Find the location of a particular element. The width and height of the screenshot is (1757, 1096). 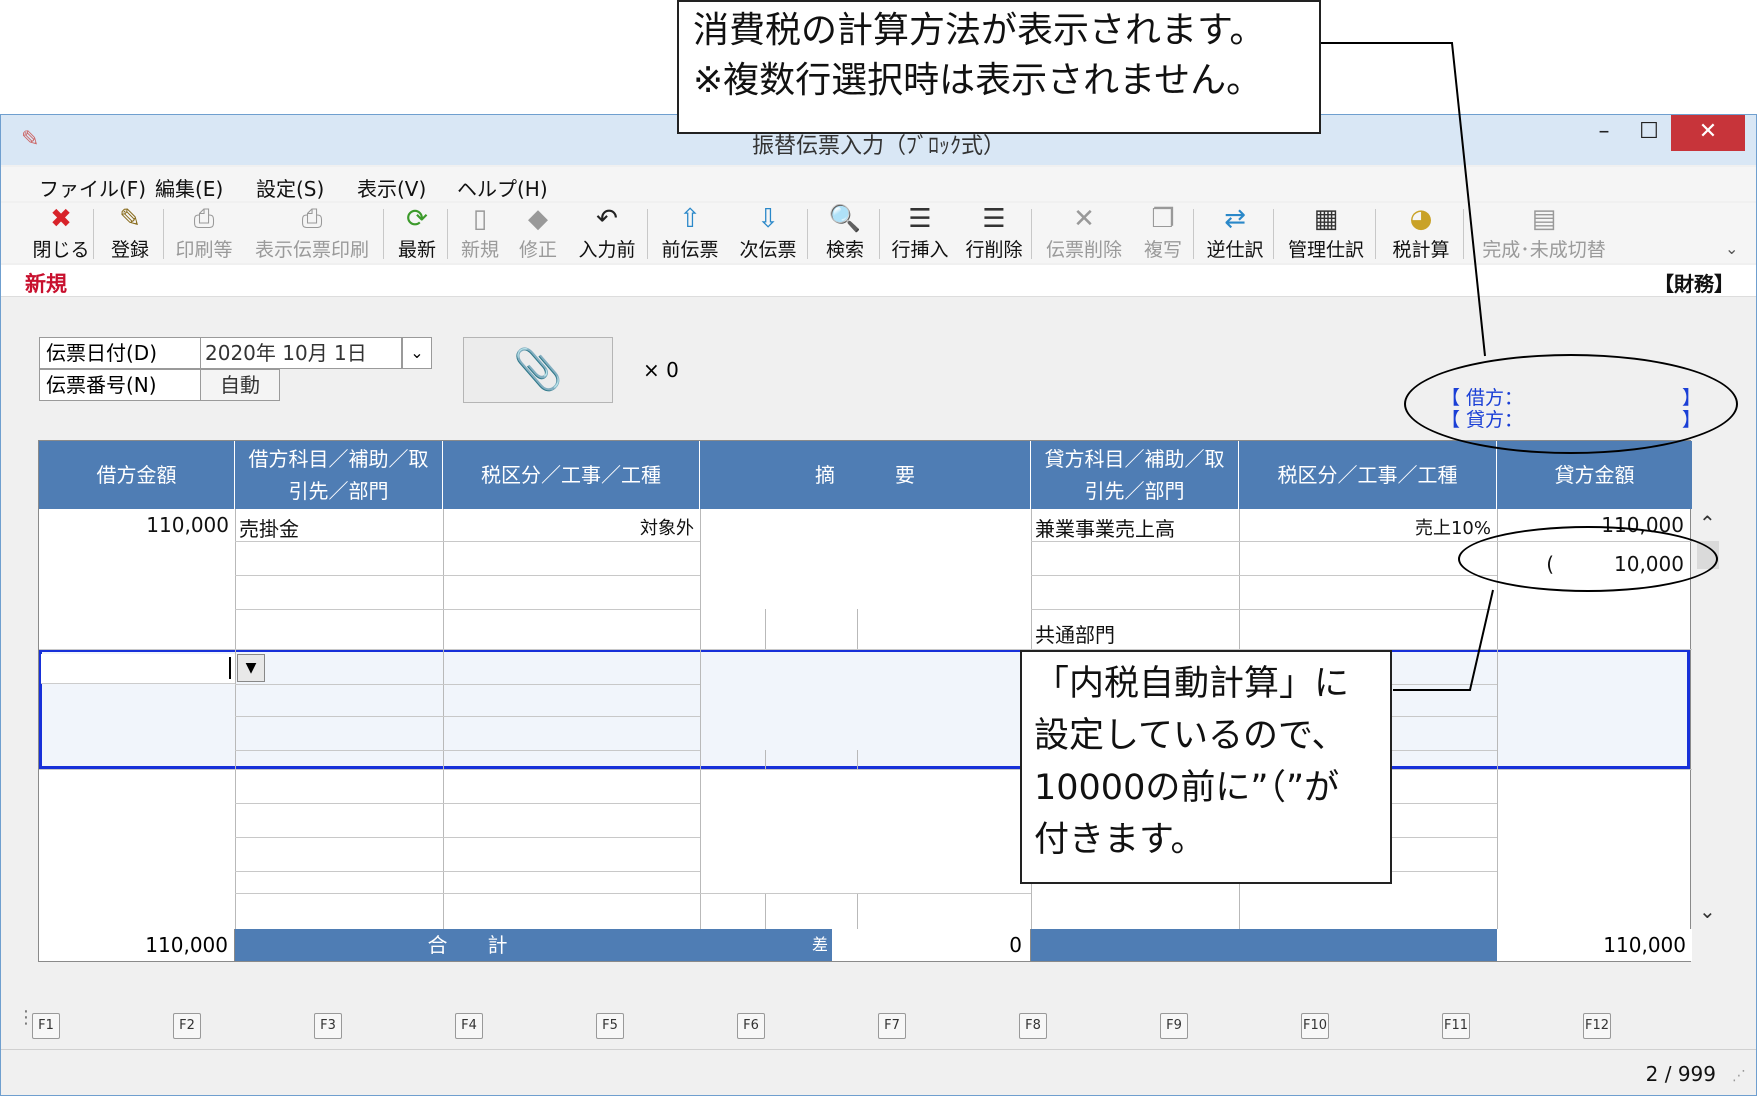

menu-file: ファイル(F) is located at coordinates (92, 187).